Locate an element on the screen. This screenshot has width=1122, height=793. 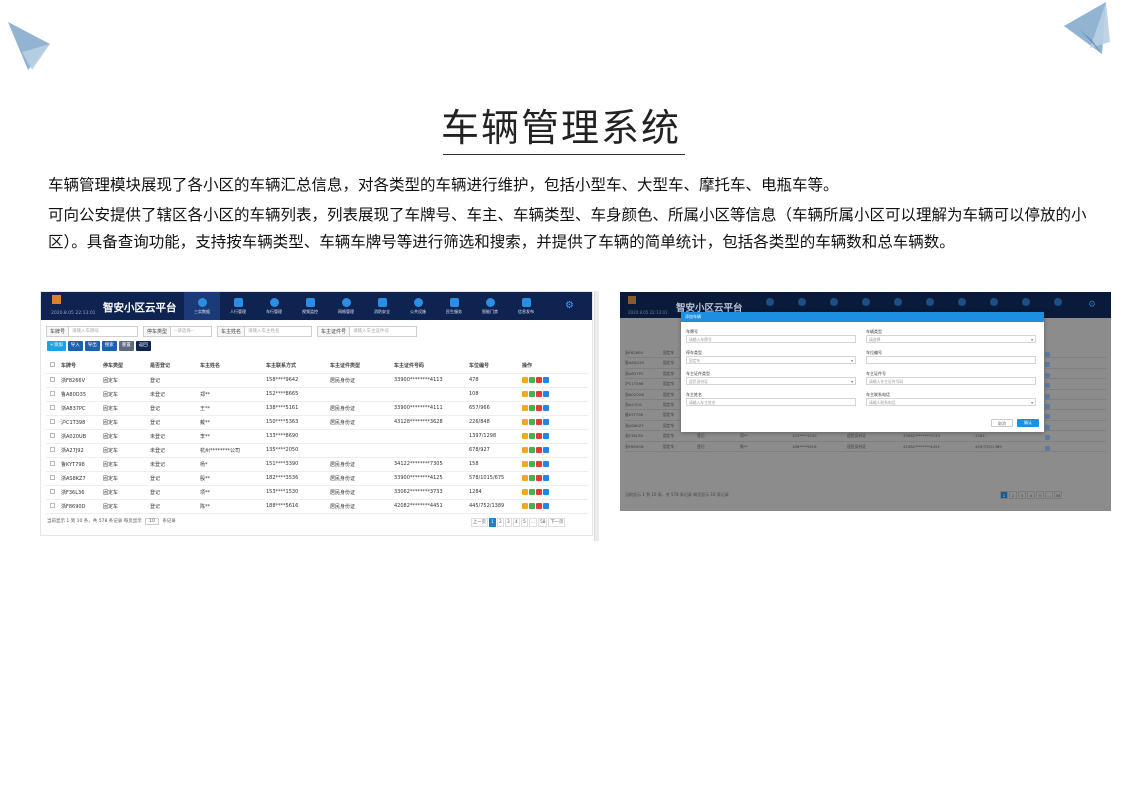
field-input: 请输入车主证件号码 is located at coordinates (951, 381).